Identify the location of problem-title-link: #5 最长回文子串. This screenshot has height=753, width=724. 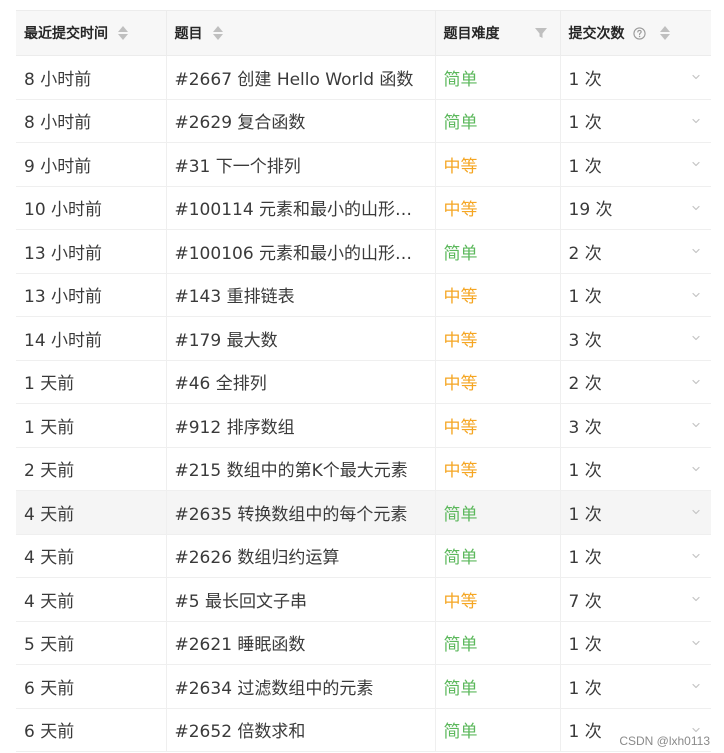
(301, 599).